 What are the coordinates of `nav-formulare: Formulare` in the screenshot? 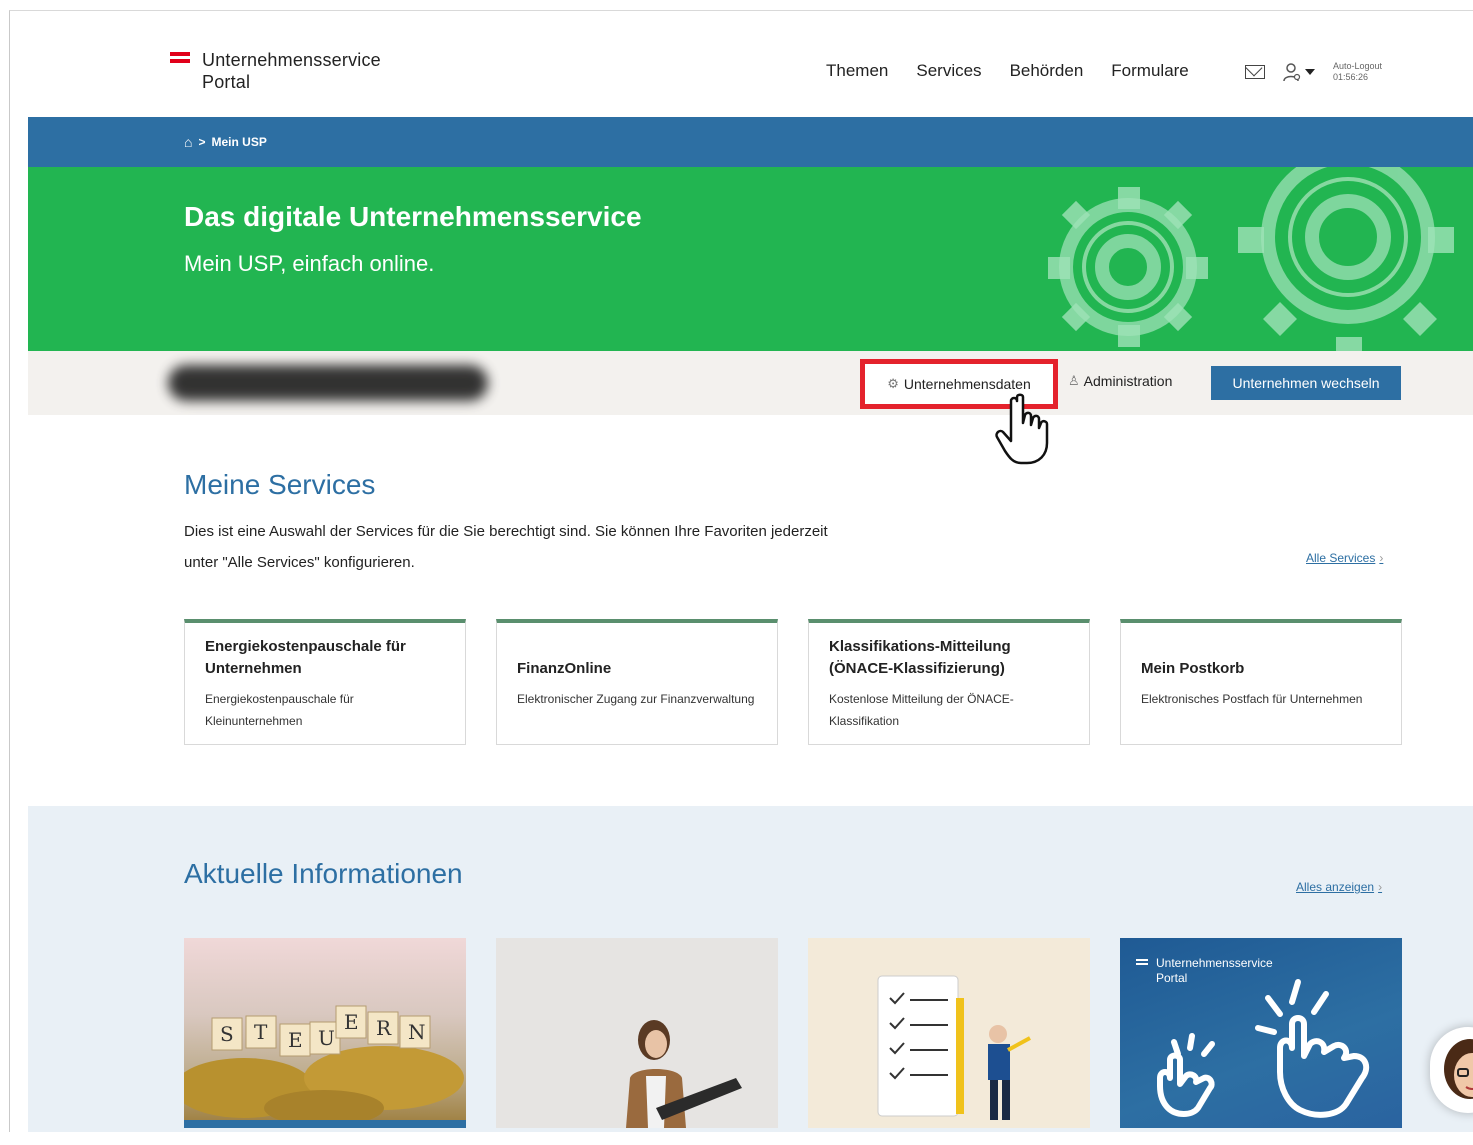 It's located at (1149, 71).